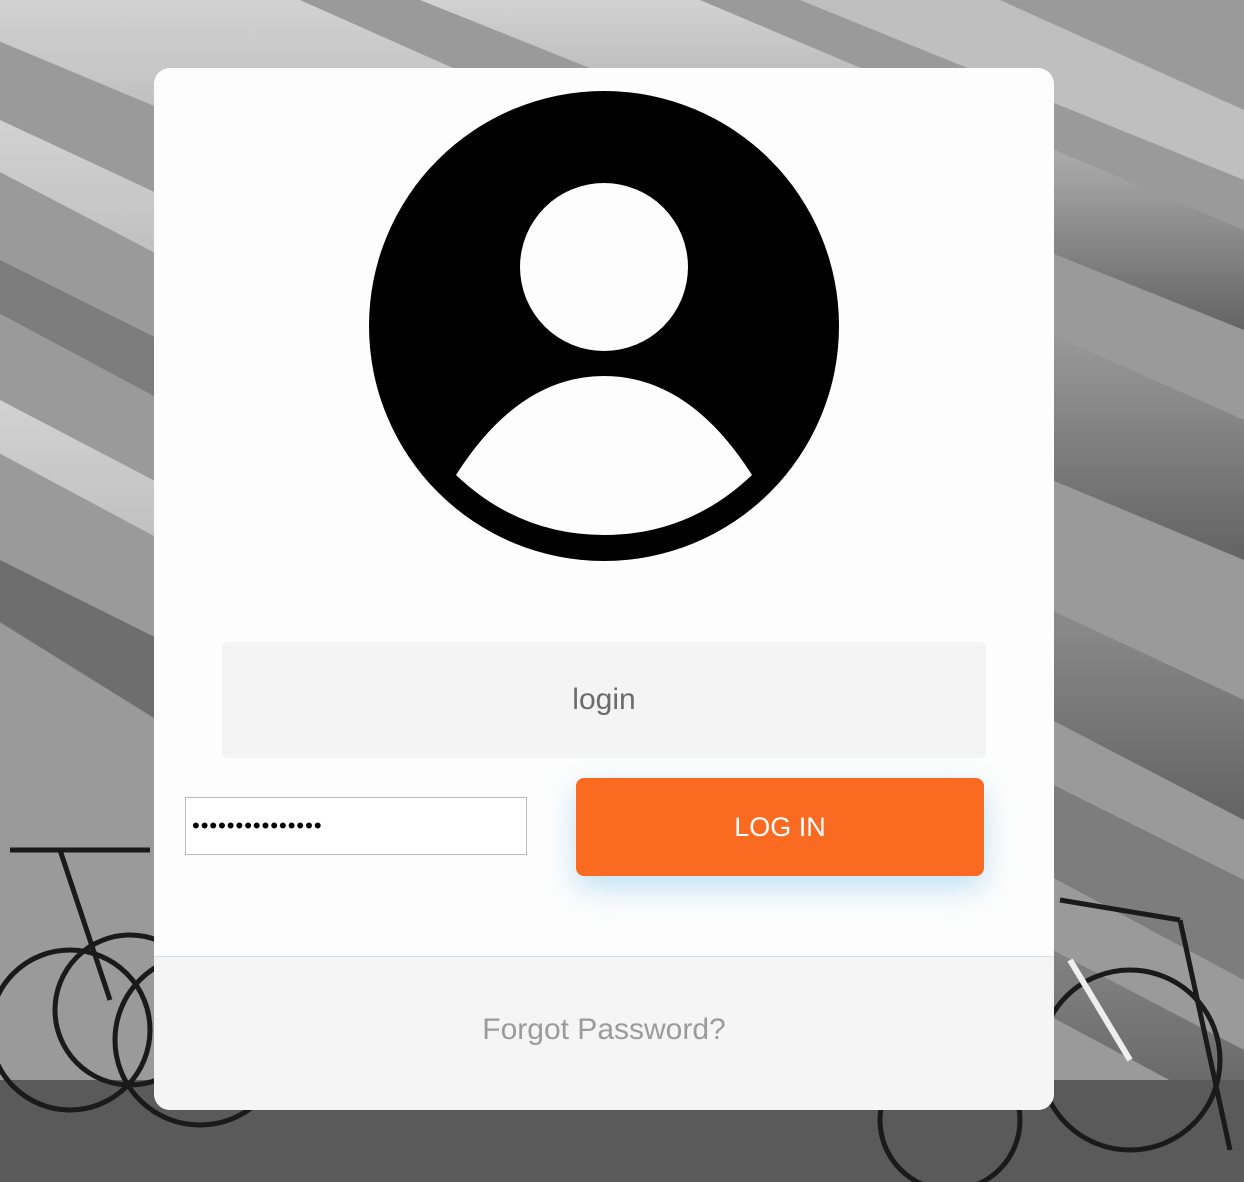 This screenshot has width=1244, height=1182. Describe the element at coordinates (604, 700) in the screenshot. I see `login-input` at that location.